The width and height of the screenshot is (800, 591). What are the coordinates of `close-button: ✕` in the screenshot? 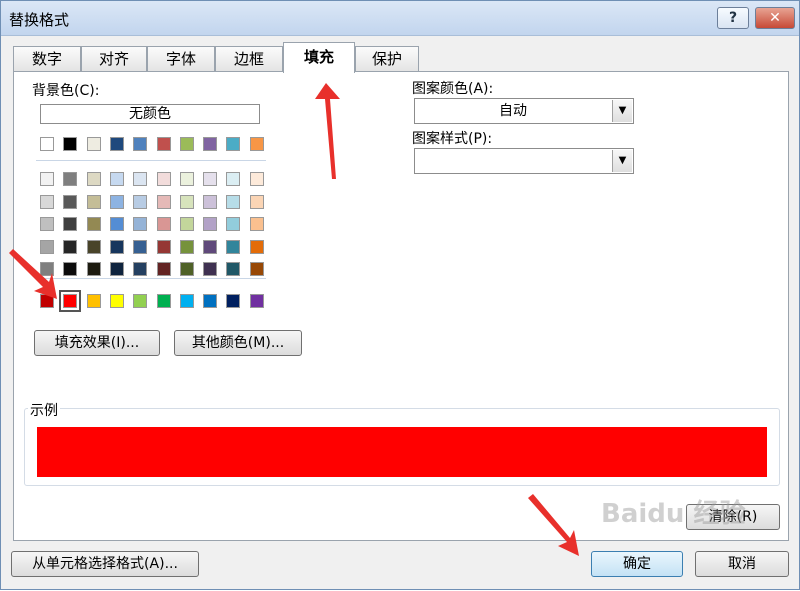 It's located at (775, 18).